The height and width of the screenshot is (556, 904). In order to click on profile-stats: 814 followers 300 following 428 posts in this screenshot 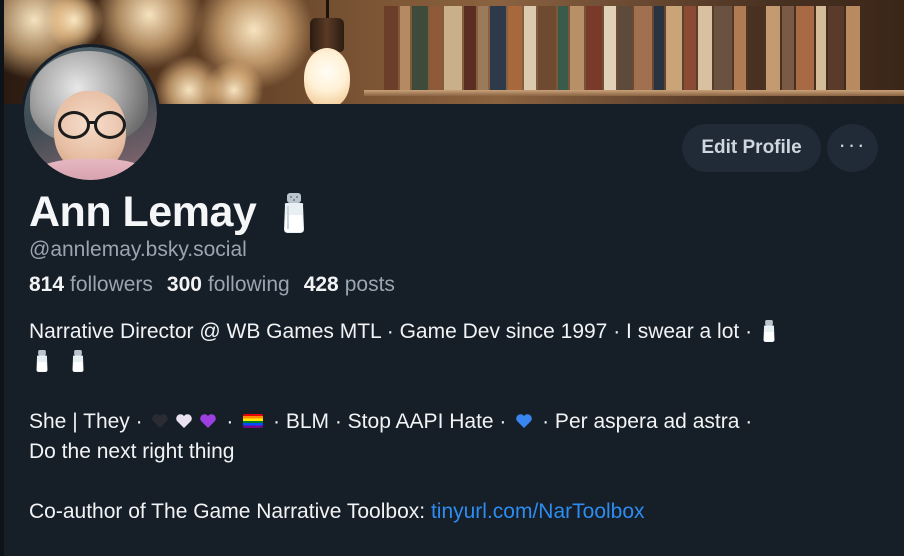, I will do `click(219, 285)`.